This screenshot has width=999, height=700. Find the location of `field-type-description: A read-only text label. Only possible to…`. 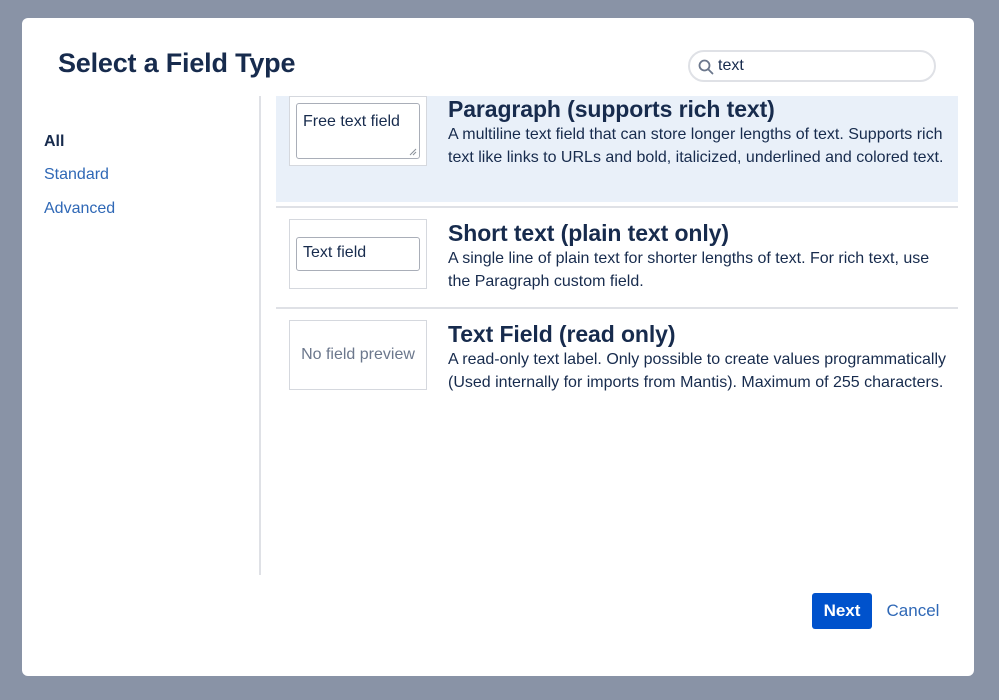

field-type-description: A read-only text label. Only possible to… is located at coordinates (697, 371).